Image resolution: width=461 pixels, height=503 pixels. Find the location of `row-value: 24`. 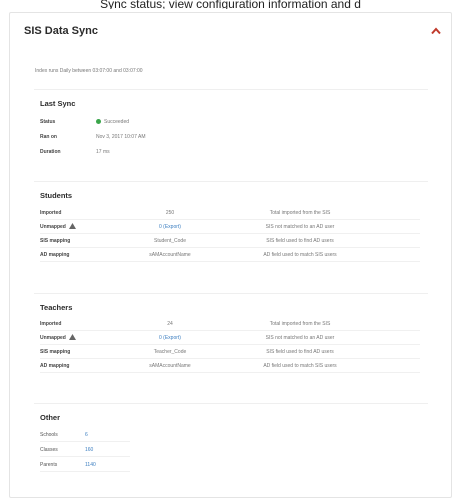

row-value: 24 is located at coordinates (170, 324).